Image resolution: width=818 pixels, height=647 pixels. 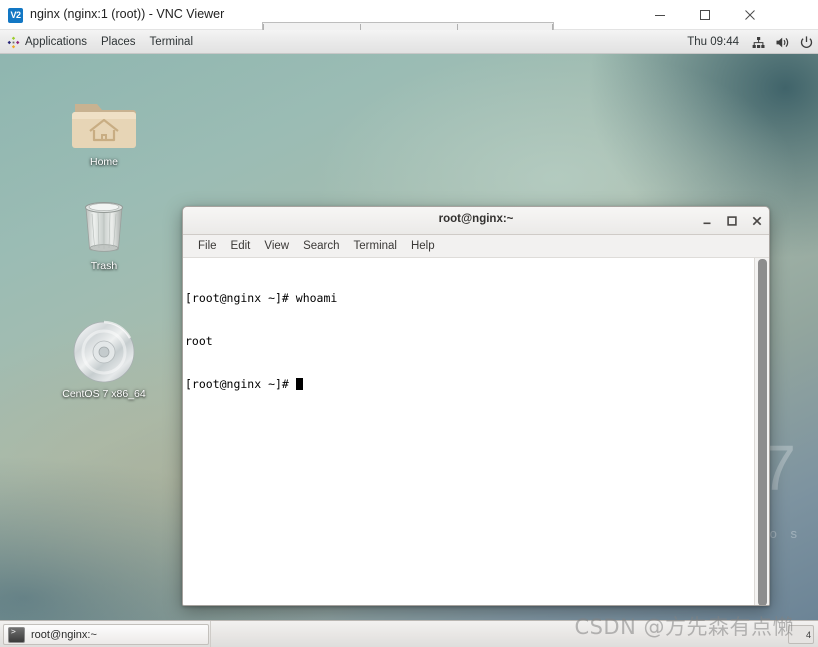 I want to click on vnc-logo-icon: V2, so click(x=15, y=15).